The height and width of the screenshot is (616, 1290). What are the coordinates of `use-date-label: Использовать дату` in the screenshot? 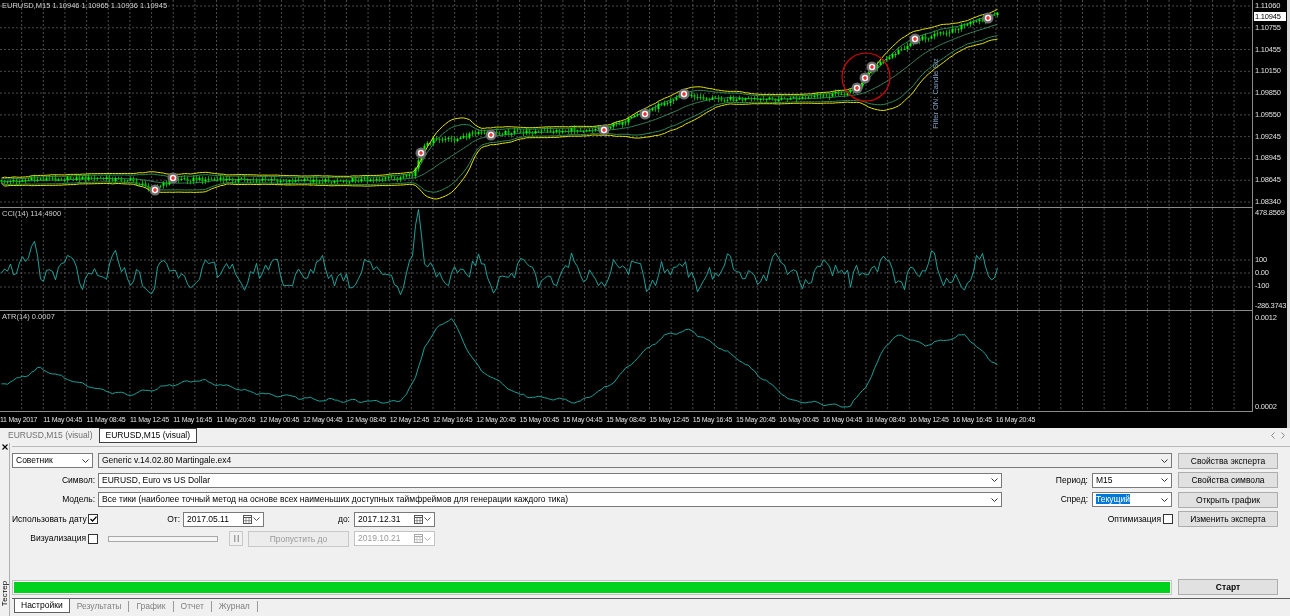 It's located at (50, 519).